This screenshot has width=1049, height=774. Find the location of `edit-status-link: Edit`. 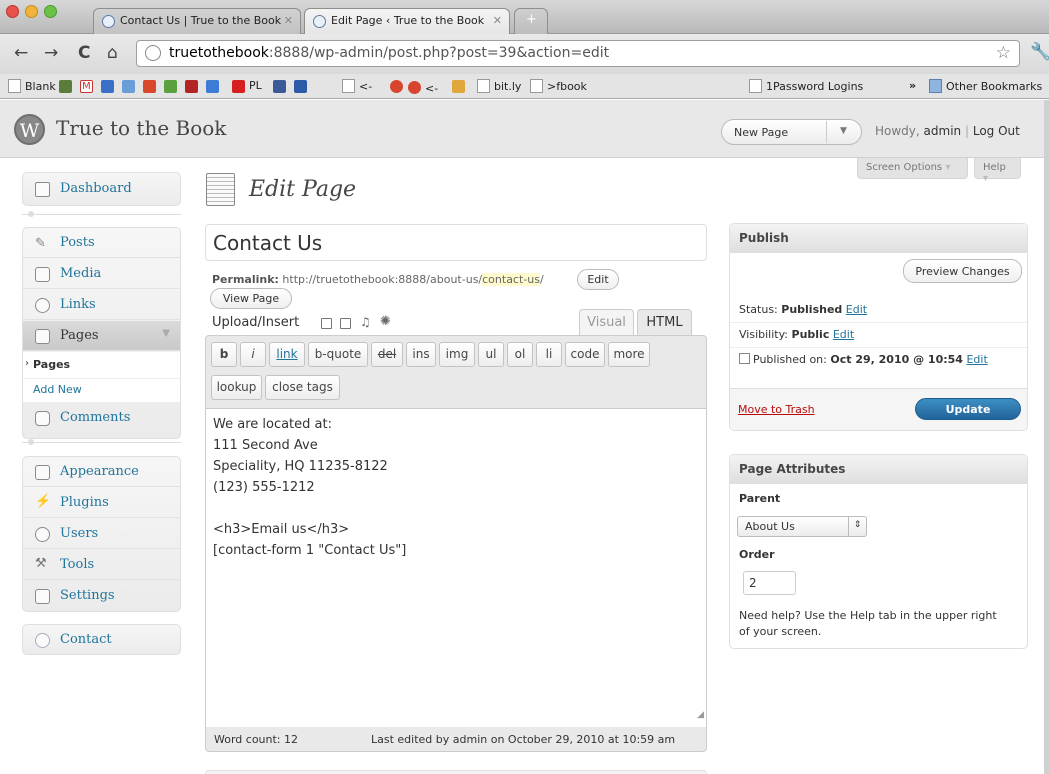

edit-status-link: Edit is located at coordinates (856, 309).